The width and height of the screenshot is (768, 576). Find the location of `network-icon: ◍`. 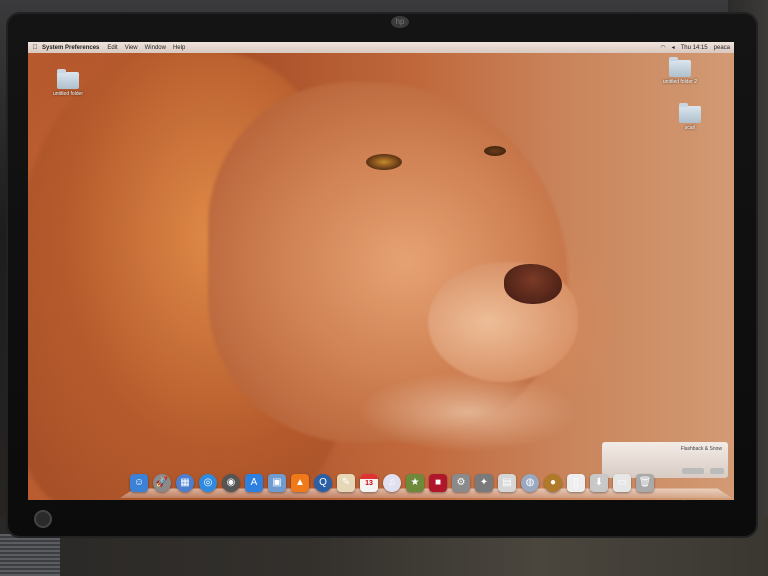

network-icon: ◍ is located at coordinates (530, 483).